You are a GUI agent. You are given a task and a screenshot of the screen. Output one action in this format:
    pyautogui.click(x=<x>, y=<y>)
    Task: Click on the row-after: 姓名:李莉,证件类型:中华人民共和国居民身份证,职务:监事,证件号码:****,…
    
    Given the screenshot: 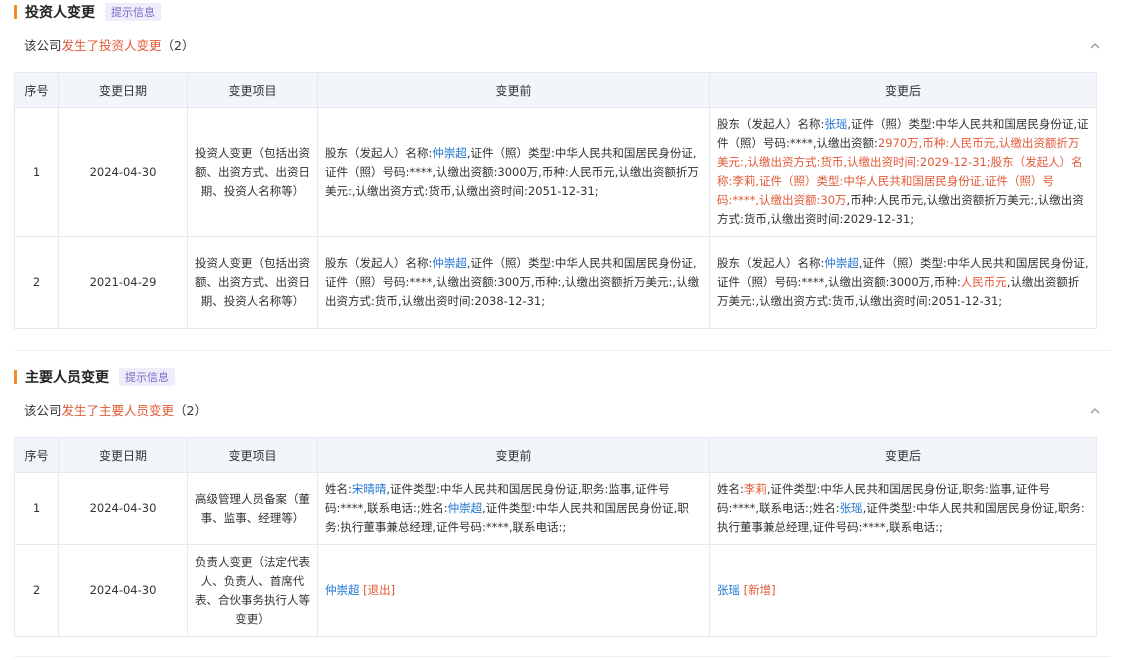 What is the action you would take?
    pyautogui.click(x=903, y=508)
    